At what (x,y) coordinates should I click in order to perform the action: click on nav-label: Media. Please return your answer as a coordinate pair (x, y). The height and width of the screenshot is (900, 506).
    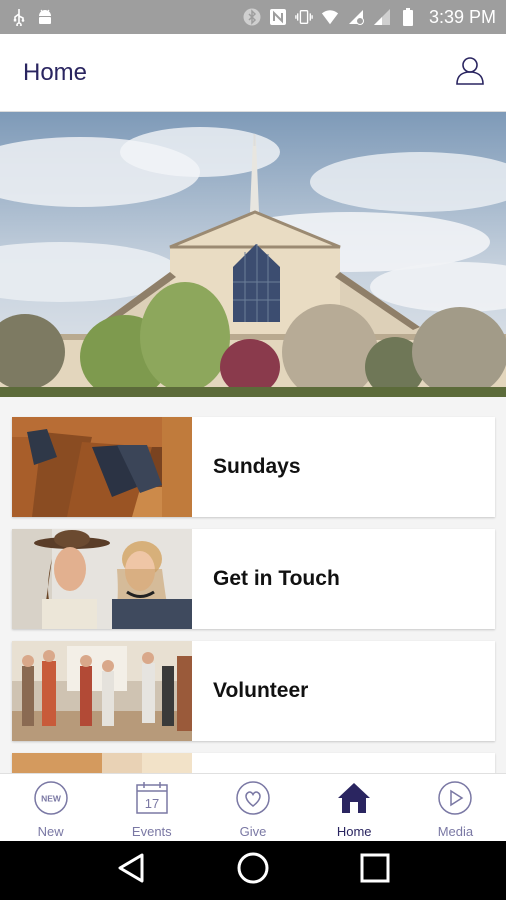
    Looking at the image, I should click on (455, 831).